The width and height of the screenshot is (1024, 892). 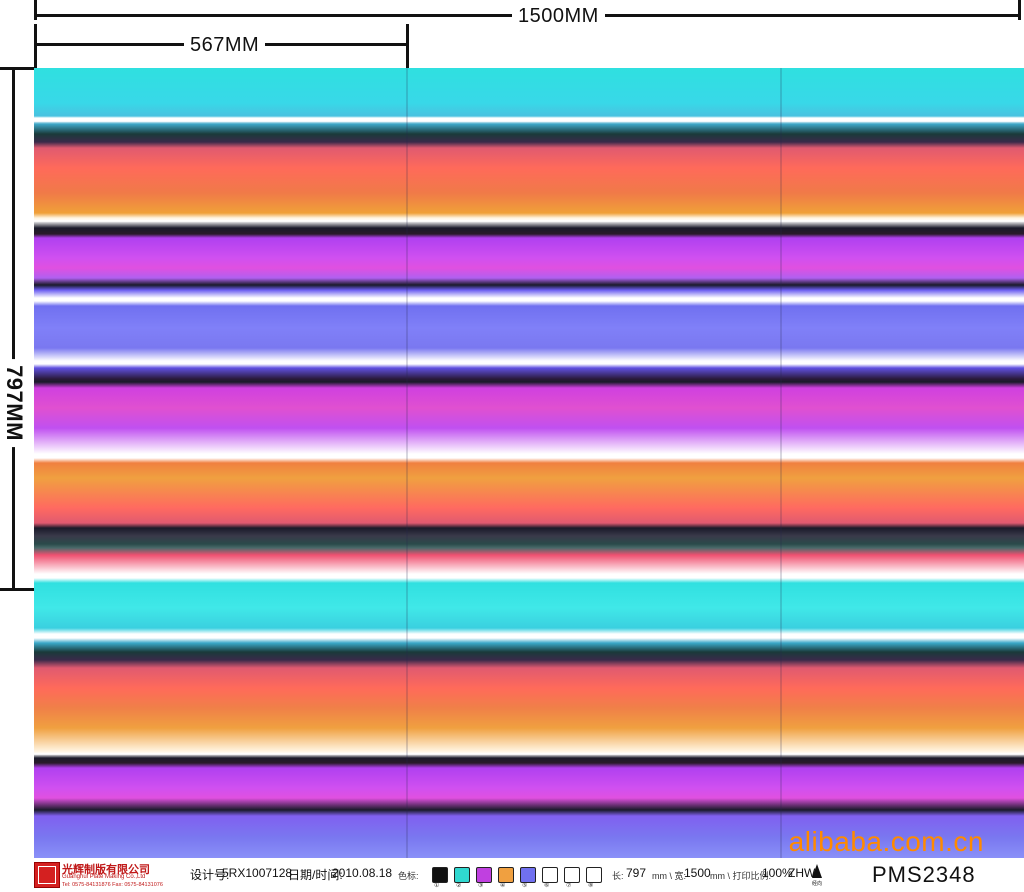 What do you see at coordinates (47, 875) in the screenshot?
I see `company-seal-logo` at bounding box center [47, 875].